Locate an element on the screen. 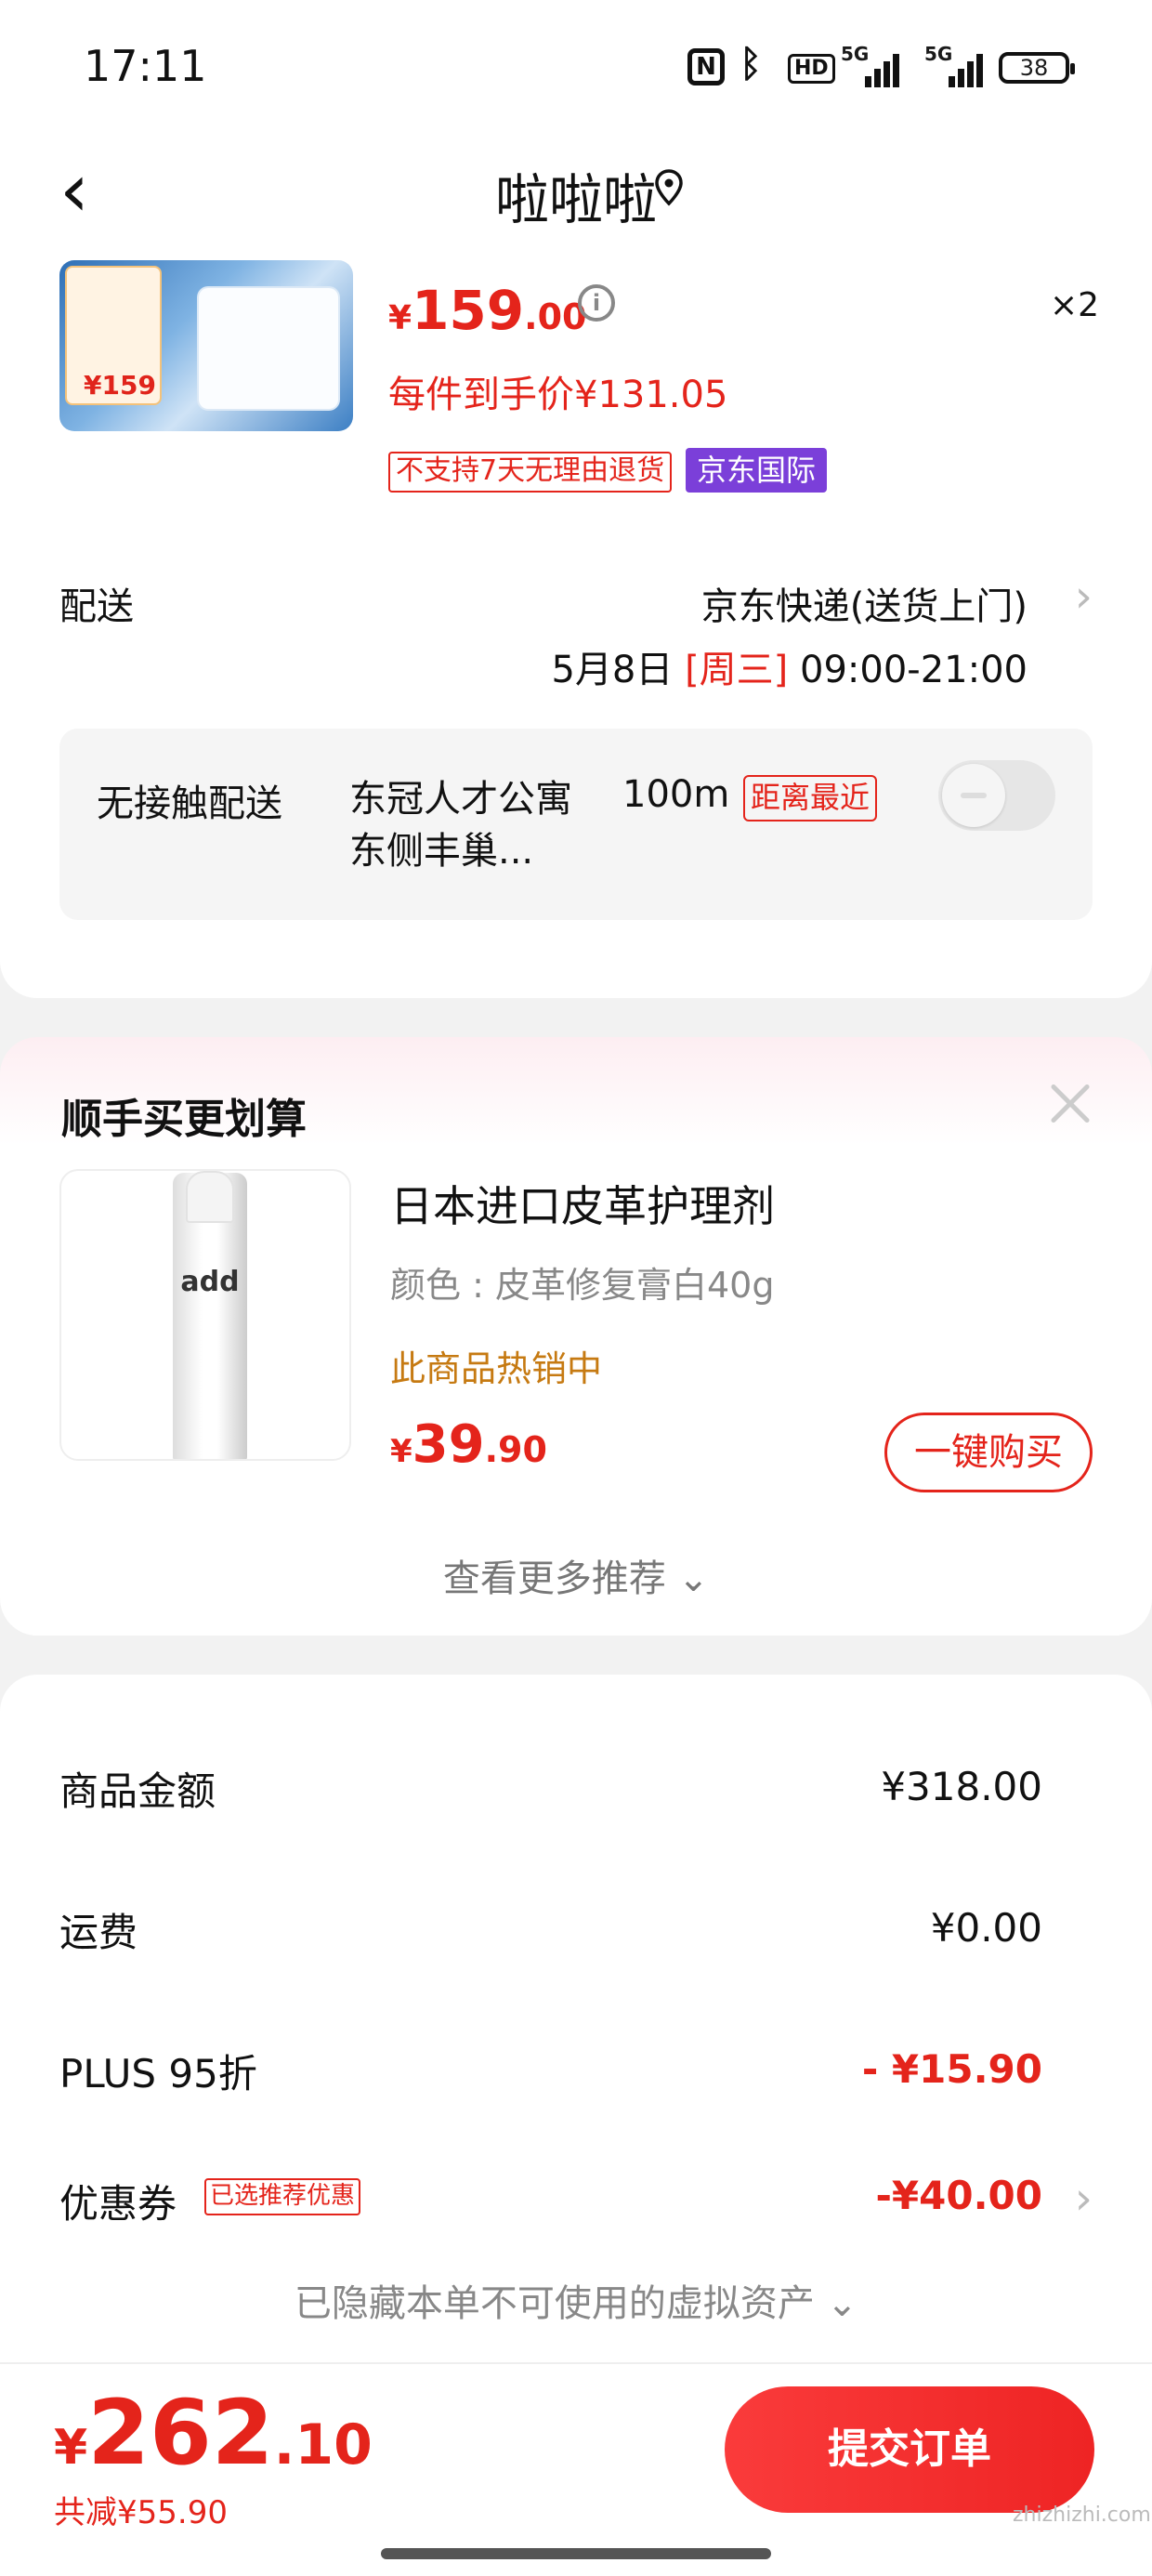 The height and width of the screenshot is (2576, 1152). jd-global-tag: 京东国际 is located at coordinates (757, 470).